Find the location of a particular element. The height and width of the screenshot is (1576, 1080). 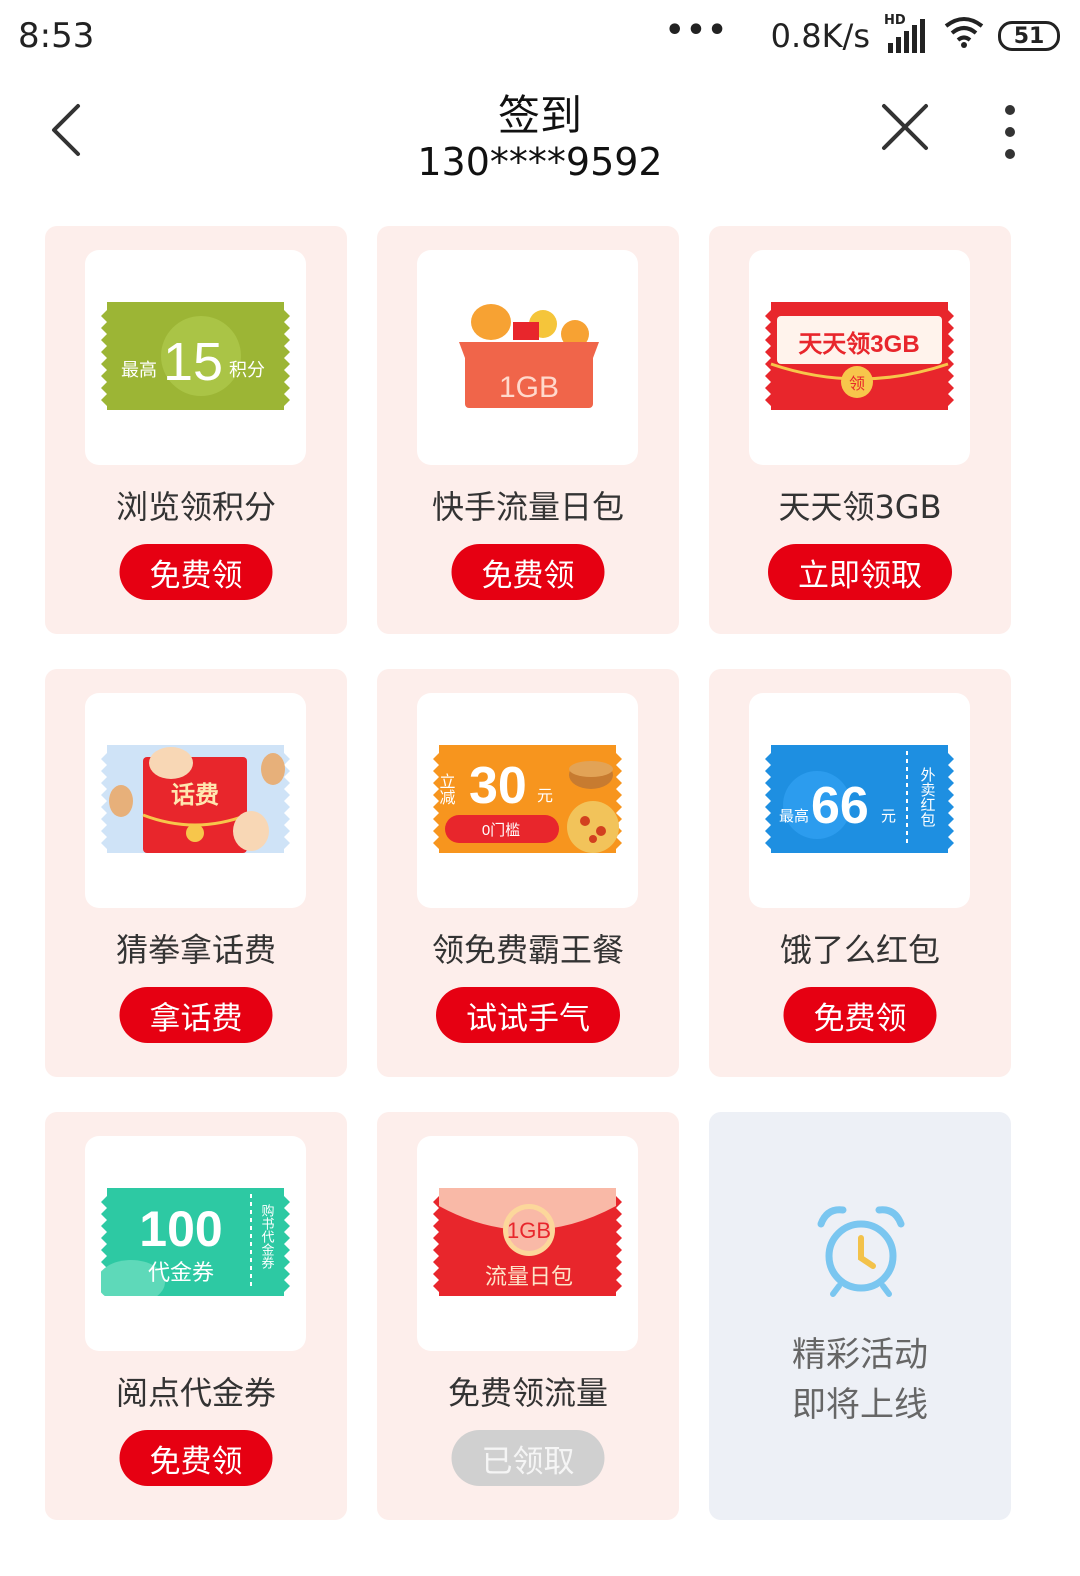

activity-card-free-meal: 立减 30 元 0门槛 领免费霸王餐 试试手气 is located at coordinates (528, 873).